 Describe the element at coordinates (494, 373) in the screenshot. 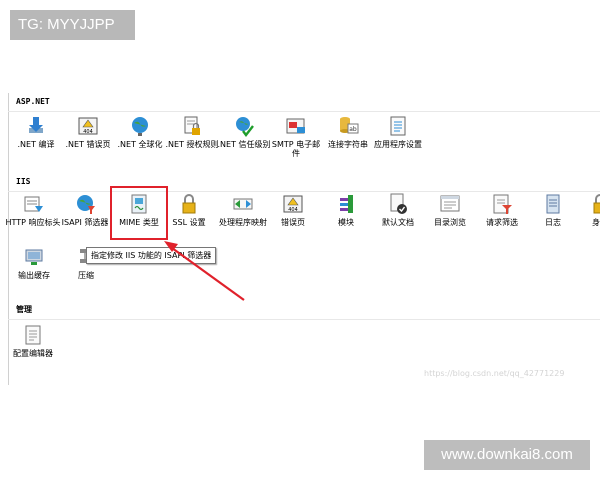

I see `url-watermark: https://blog.csdn.net/qq_42771229` at that location.